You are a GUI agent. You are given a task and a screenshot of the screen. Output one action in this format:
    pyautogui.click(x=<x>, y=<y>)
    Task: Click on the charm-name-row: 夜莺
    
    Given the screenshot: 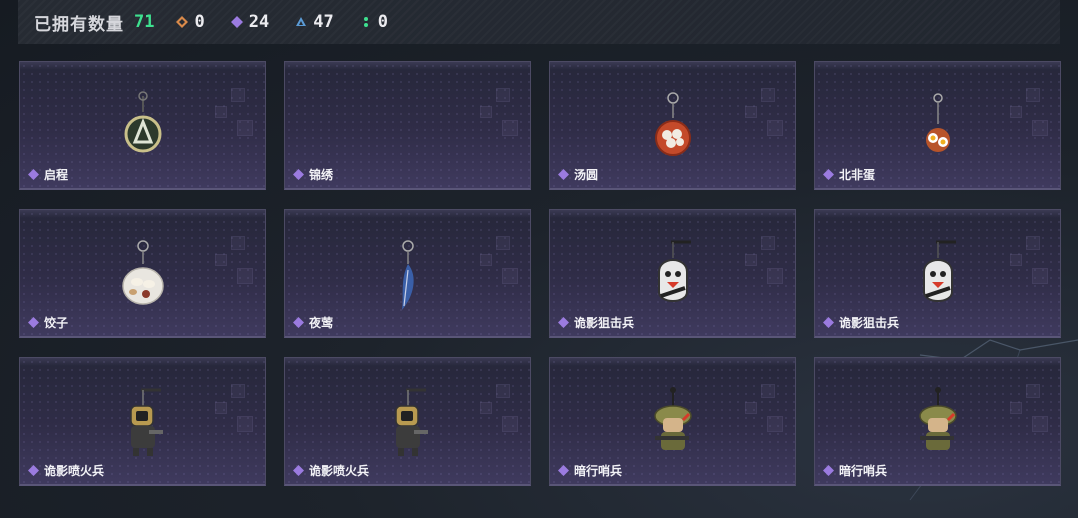 What is the action you would take?
    pyautogui.click(x=313, y=322)
    